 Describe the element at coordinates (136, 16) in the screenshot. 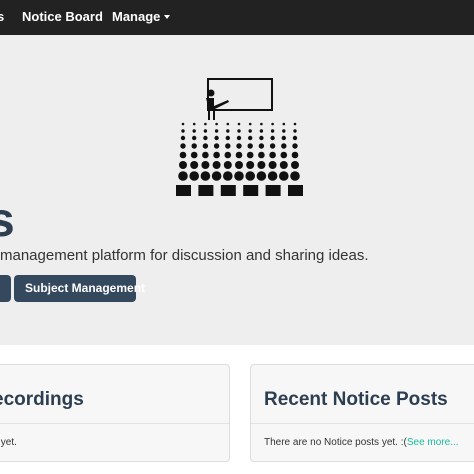

I see `nav-manage-label: Manage` at that location.